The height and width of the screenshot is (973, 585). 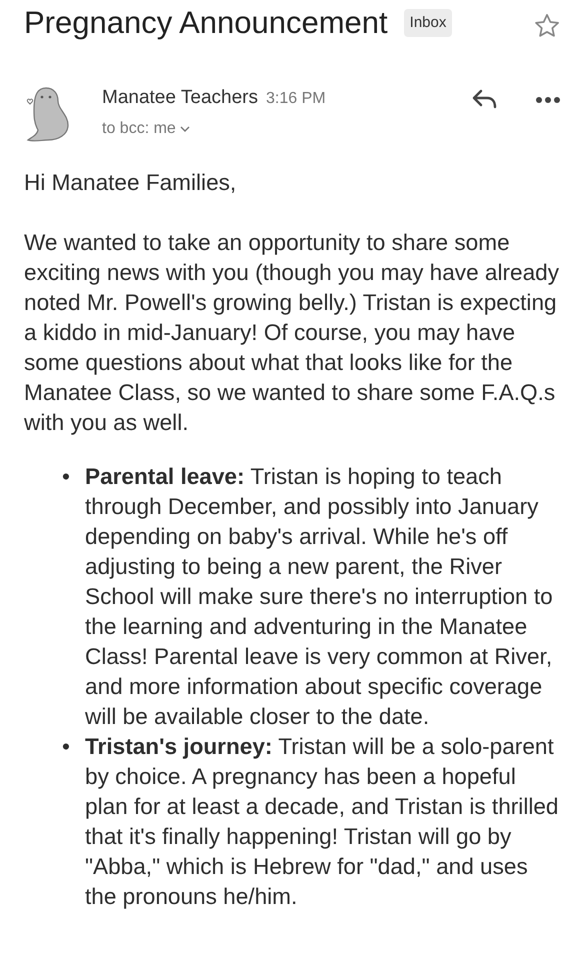 I want to click on email-time: 3:16 PM, so click(x=296, y=99).